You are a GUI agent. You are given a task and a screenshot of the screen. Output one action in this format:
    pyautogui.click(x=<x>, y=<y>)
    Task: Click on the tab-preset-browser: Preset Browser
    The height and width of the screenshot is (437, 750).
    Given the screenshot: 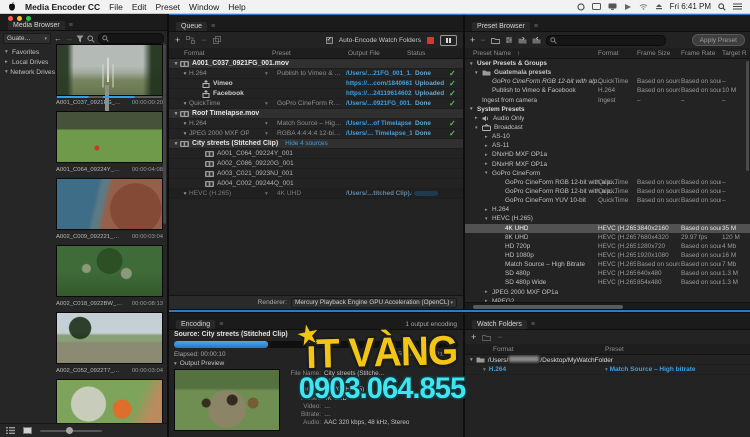 What is the action you would take?
    pyautogui.click(x=501, y=26)
    